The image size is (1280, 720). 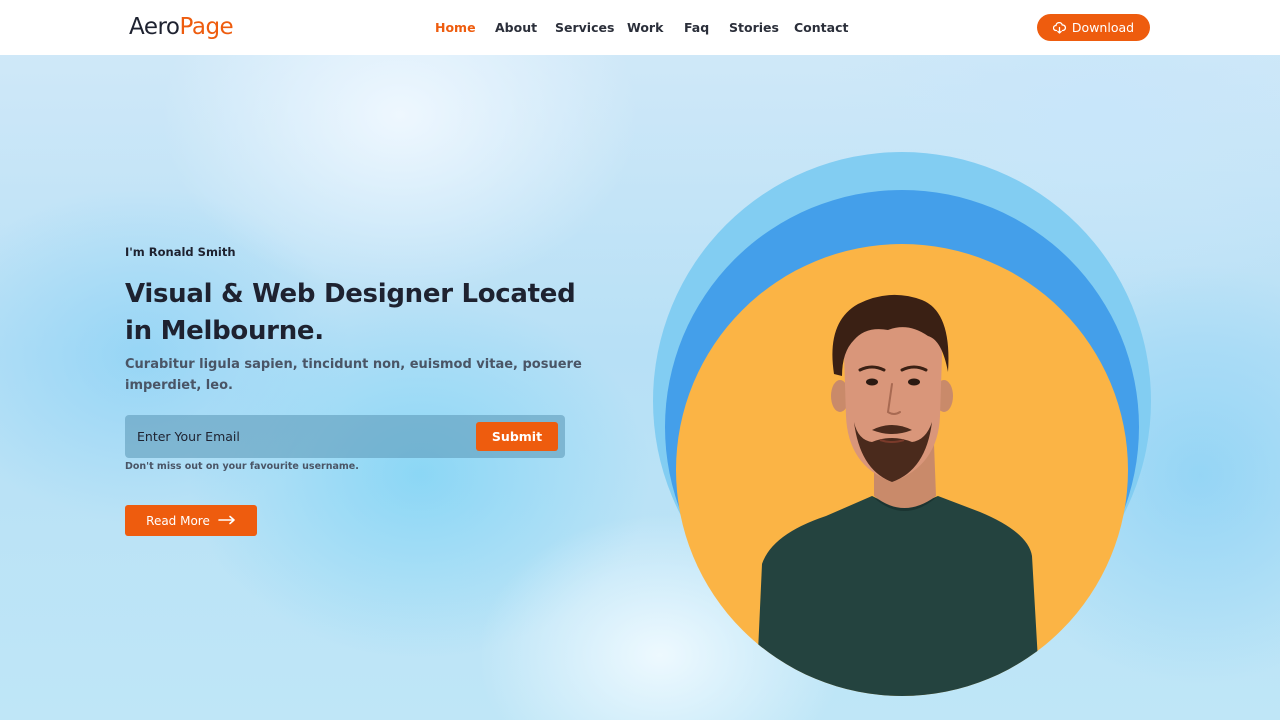 What do you see at coordinates (1103, 27) in the screenshot?
I see `download-label: Download` at bounding box center [1103, 27].